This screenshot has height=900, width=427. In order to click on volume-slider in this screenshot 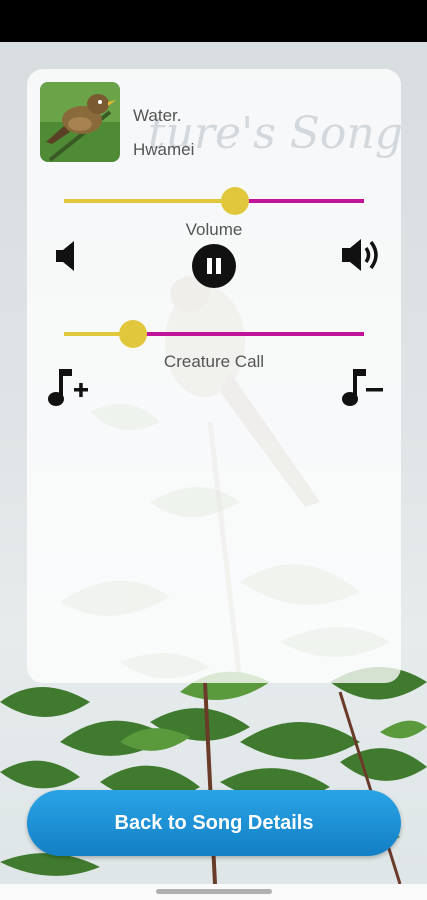, I will do `click(214, 201)`.